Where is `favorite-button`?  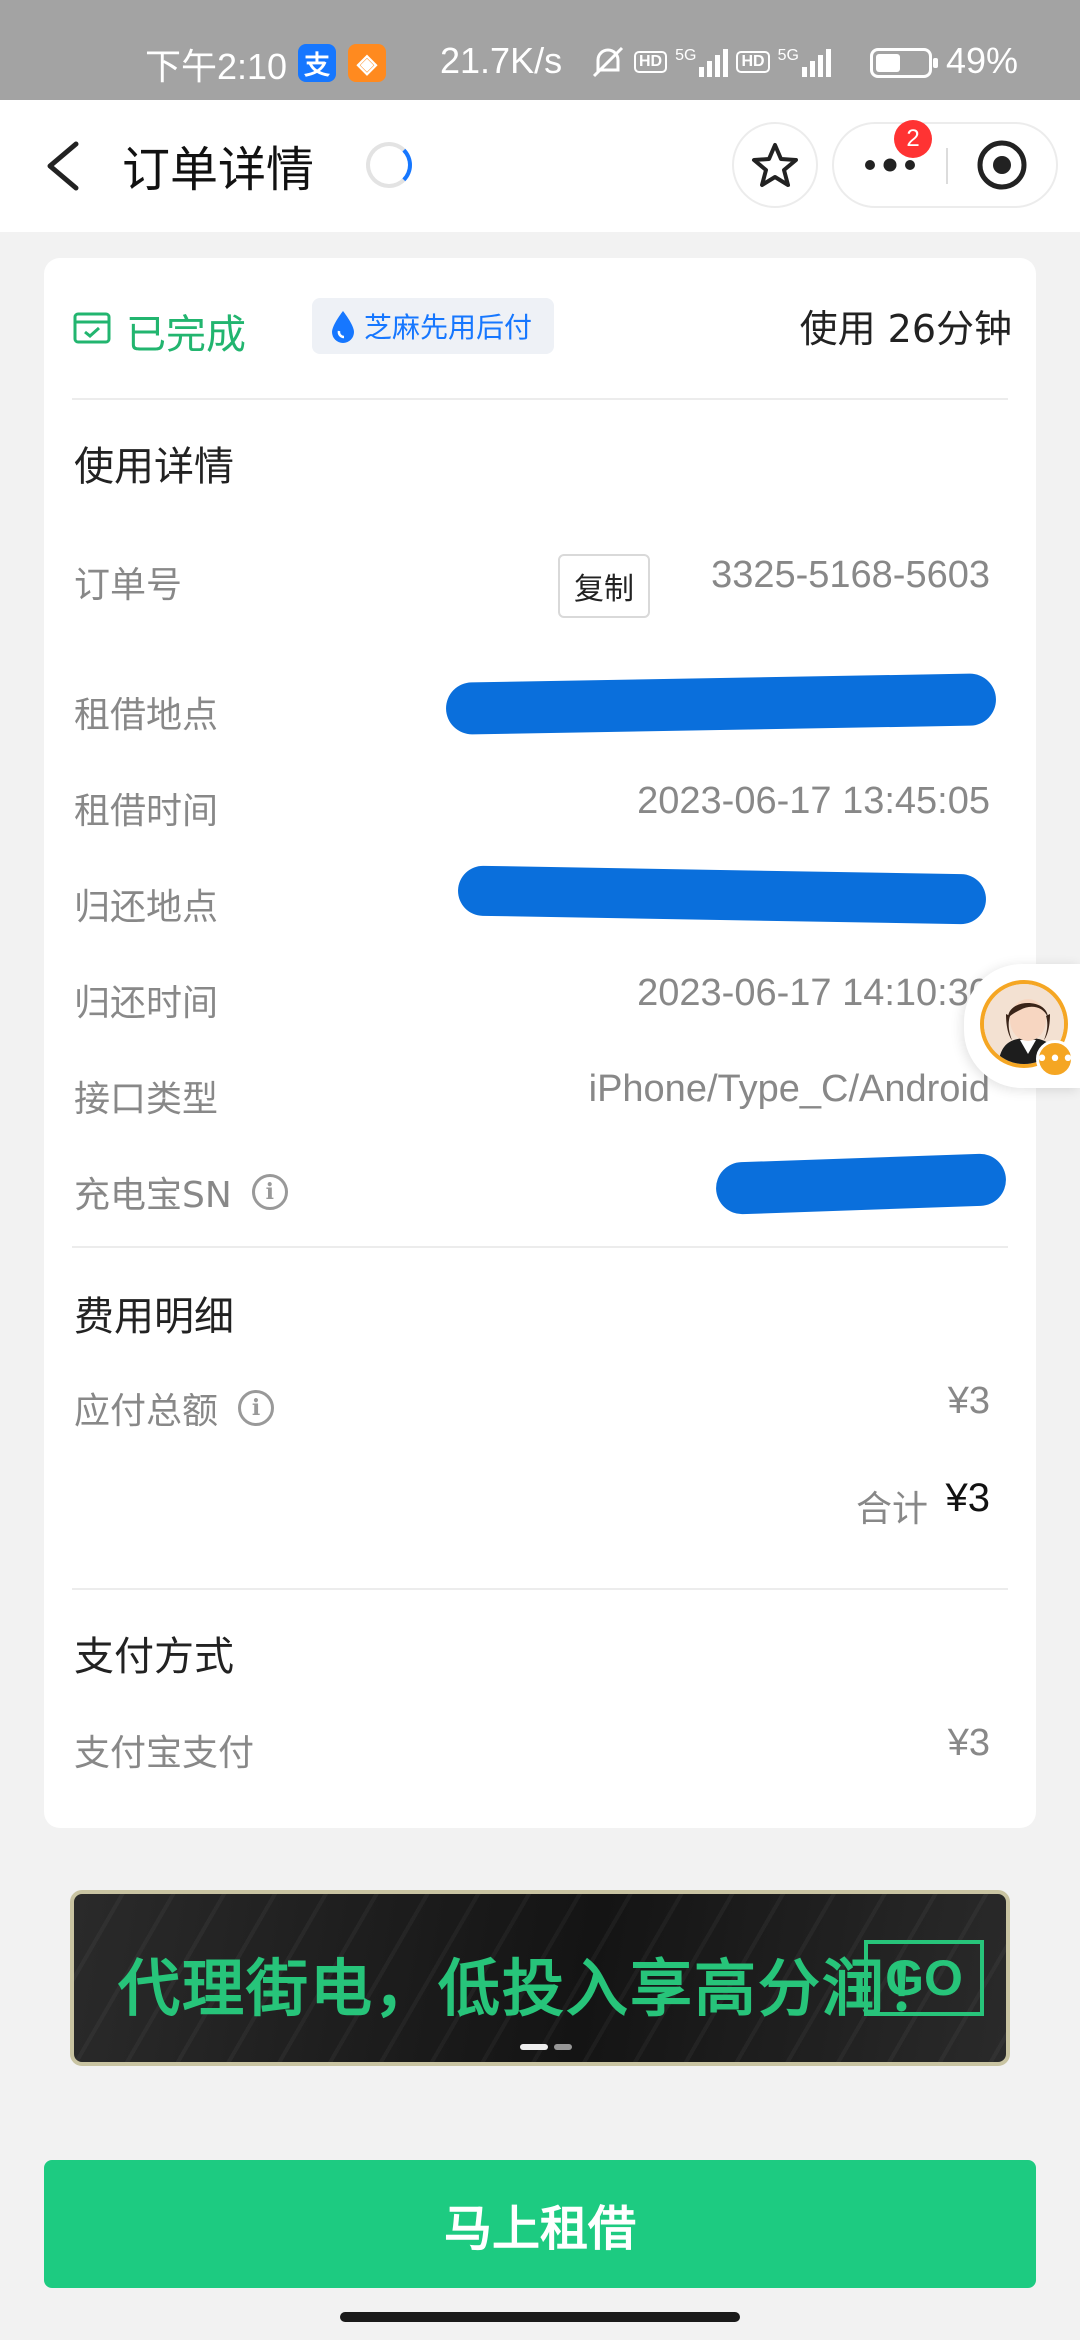 favorite-button is located at coordinates (775, 165).